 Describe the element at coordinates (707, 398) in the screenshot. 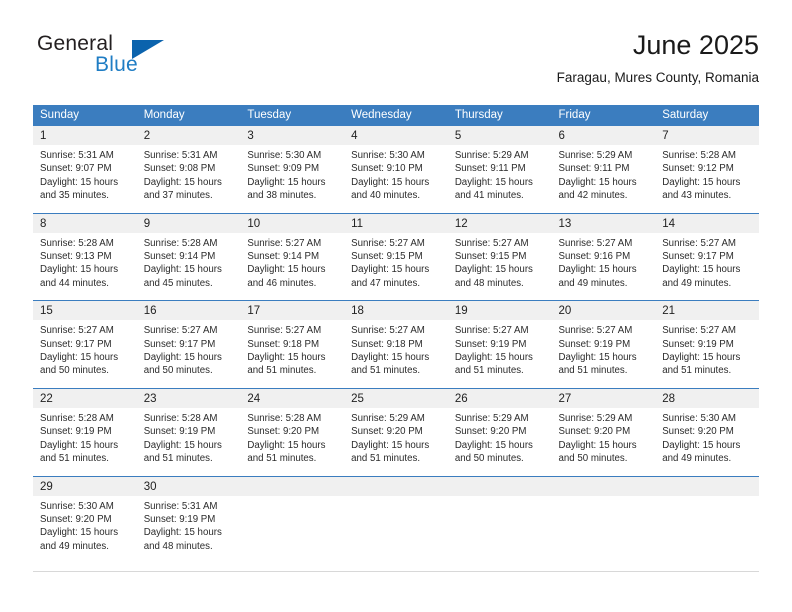

I see `day-number: 28` at that location.